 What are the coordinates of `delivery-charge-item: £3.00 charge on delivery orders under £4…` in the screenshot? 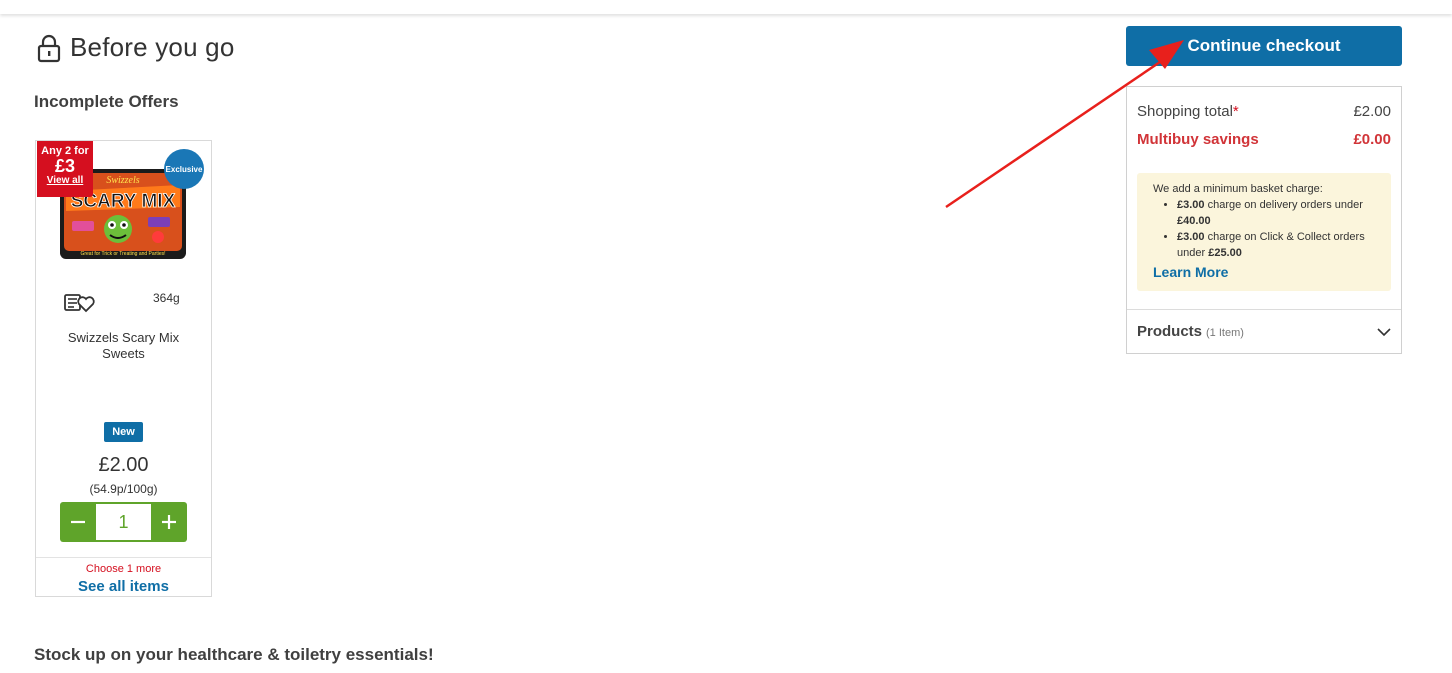 It's located at (1284, 213).